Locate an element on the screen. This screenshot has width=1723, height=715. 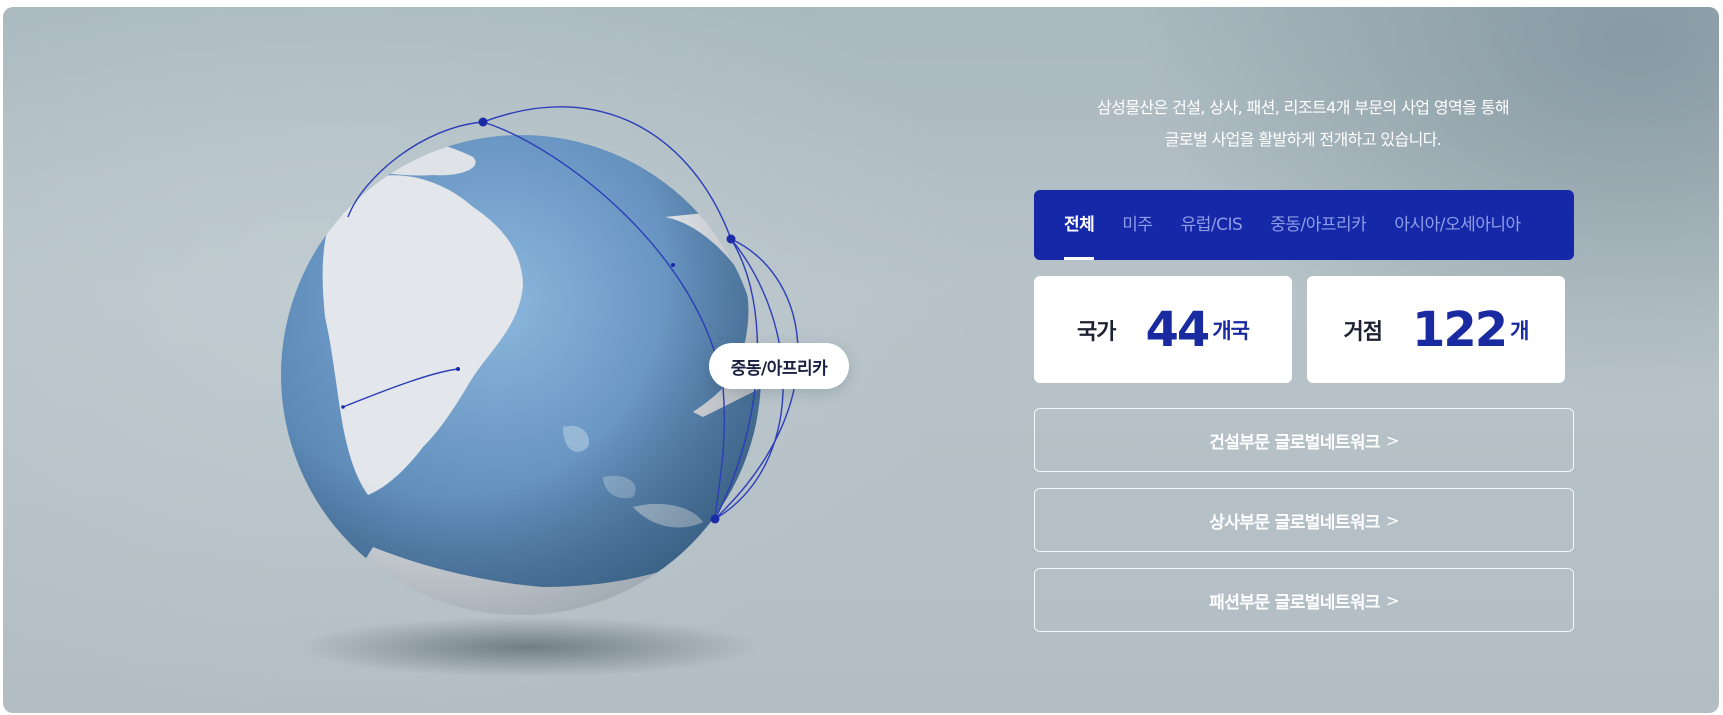
intro-line-2: 글로벌 사업을 활발하게 전개하고 있습니다. is located at coordinates (1303, 139).